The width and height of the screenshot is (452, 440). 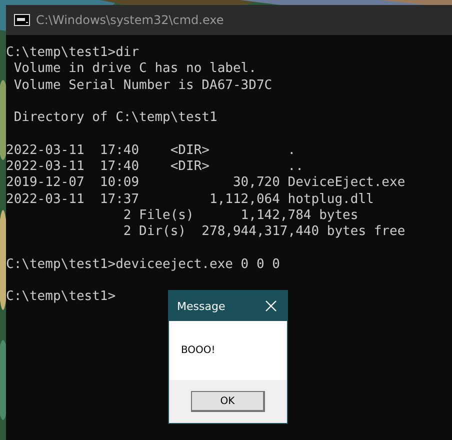 I want to click on dialog-title: Message, so click(x=201, y=306).